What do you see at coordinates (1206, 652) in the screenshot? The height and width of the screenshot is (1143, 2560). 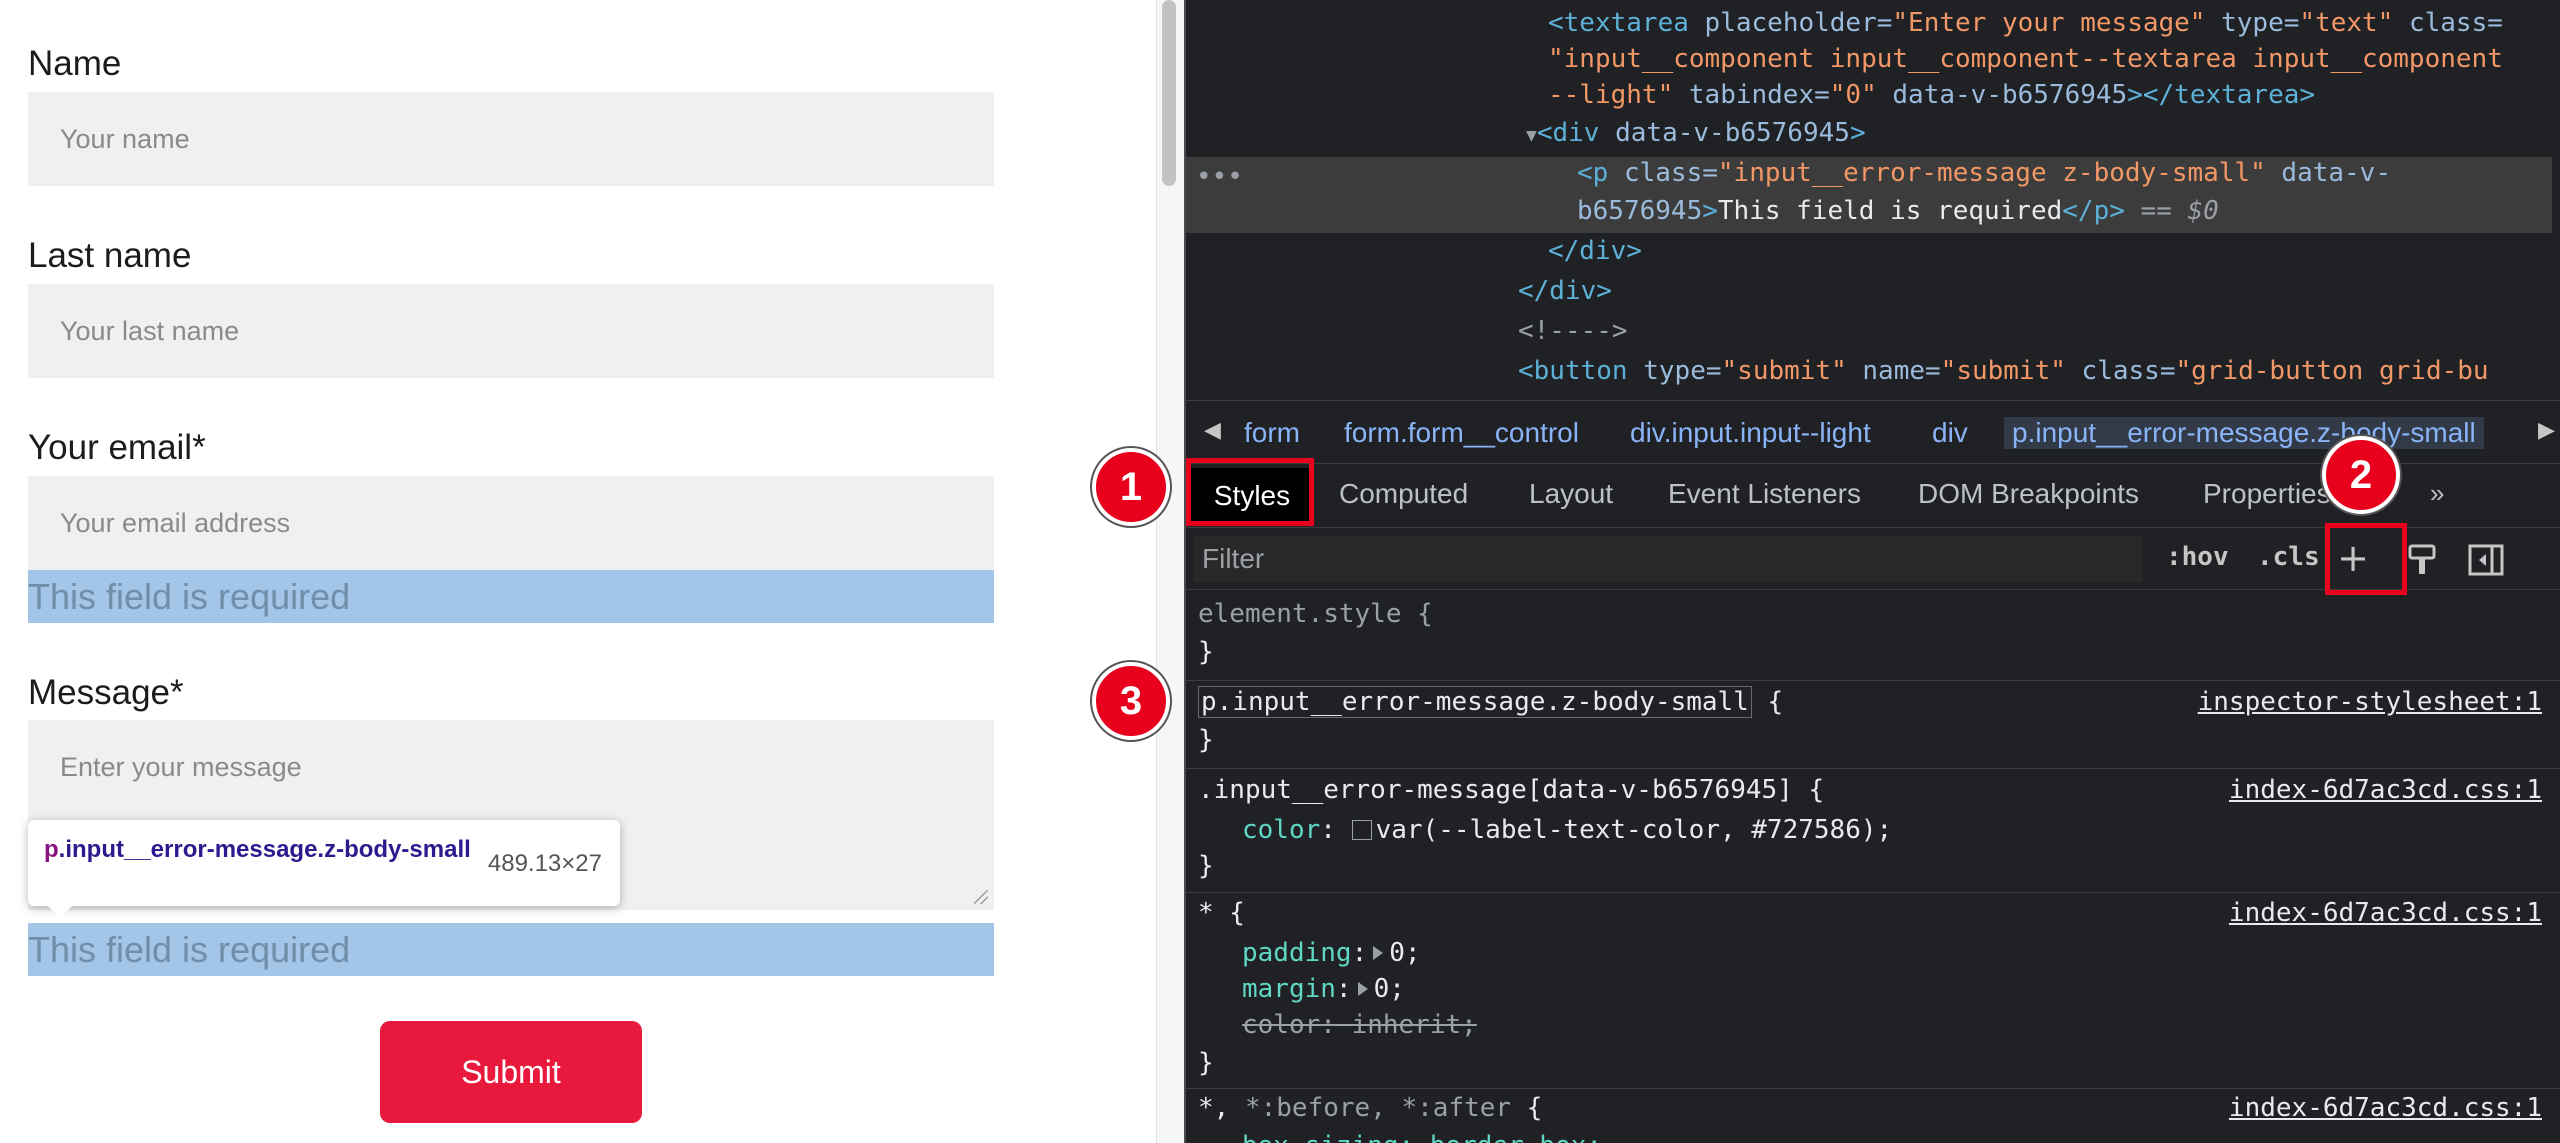 I see `element-style-close: }` at bounding box center [1206, 652].